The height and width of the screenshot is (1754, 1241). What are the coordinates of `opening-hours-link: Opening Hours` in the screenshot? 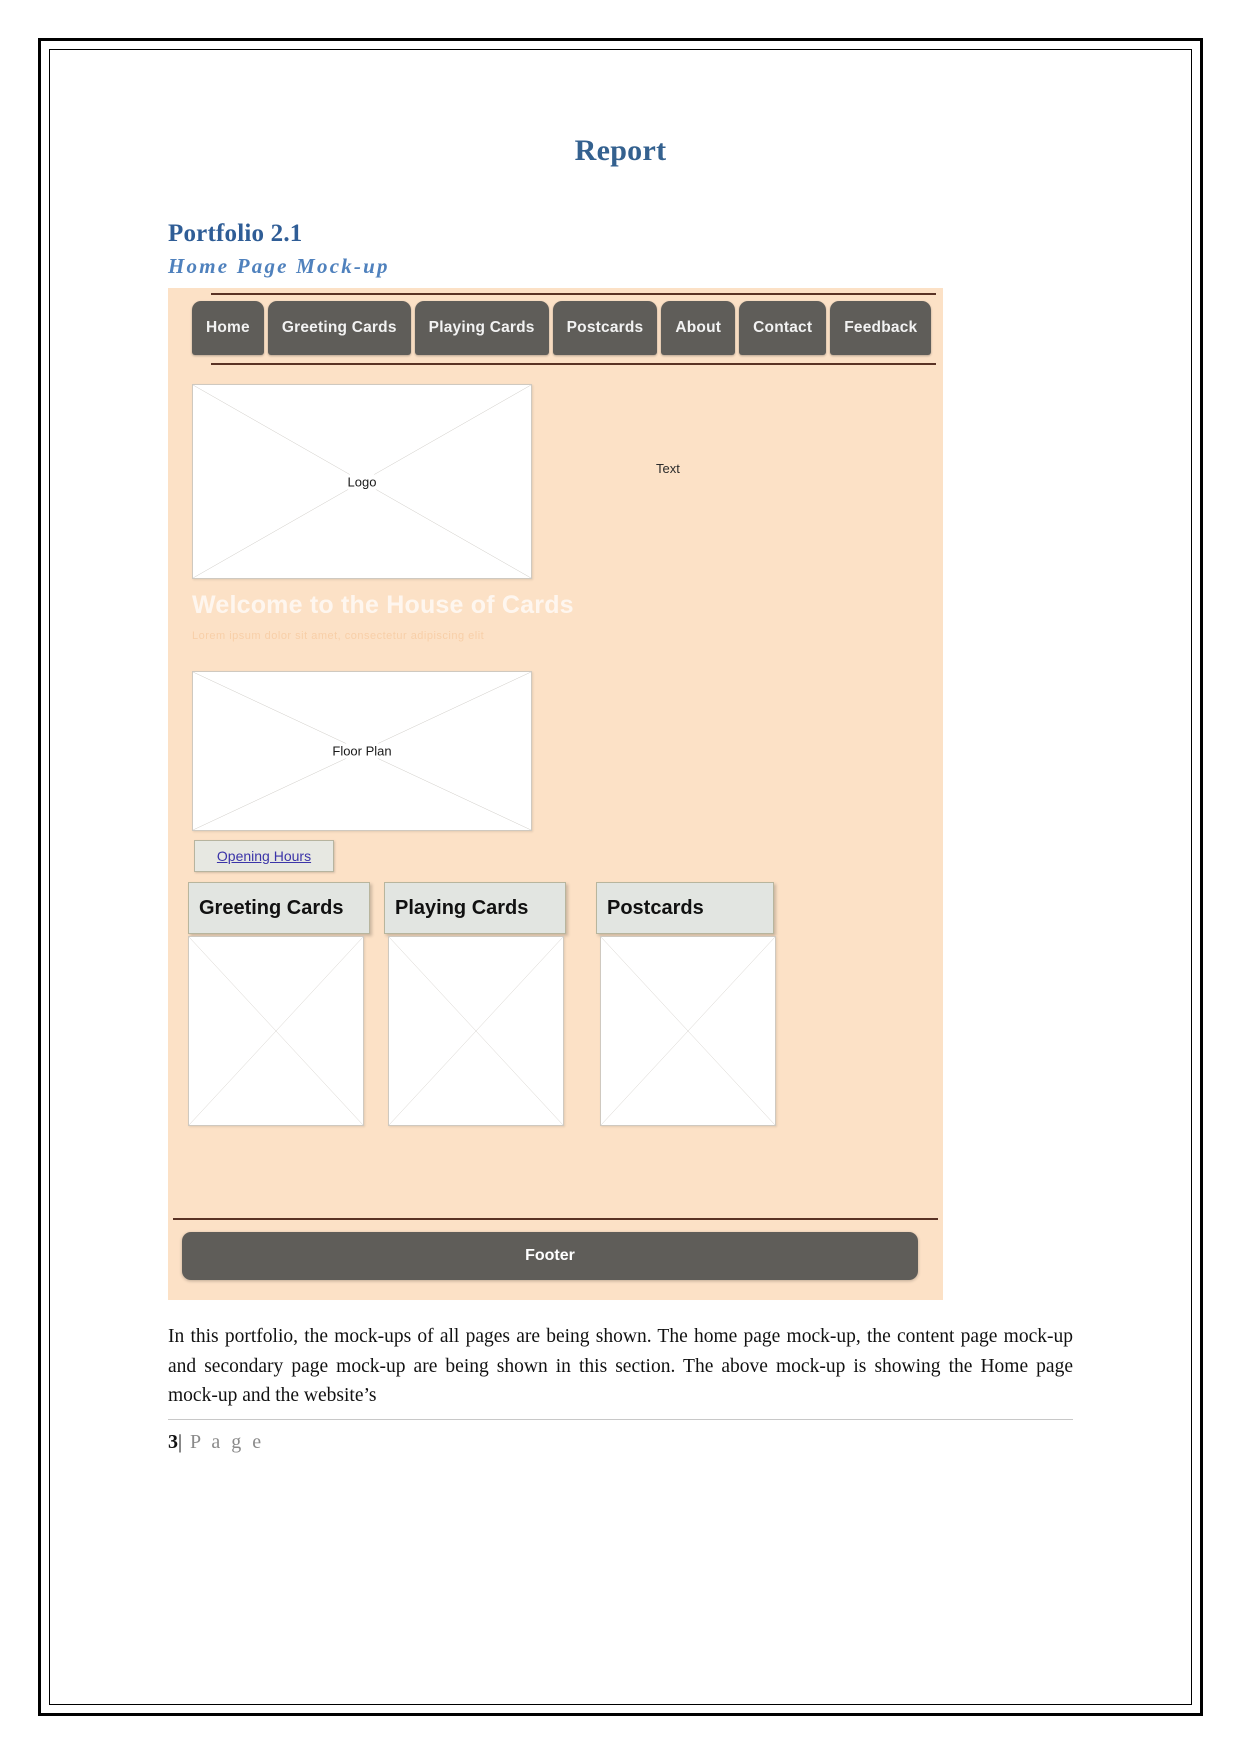 It's located at (264, 856).